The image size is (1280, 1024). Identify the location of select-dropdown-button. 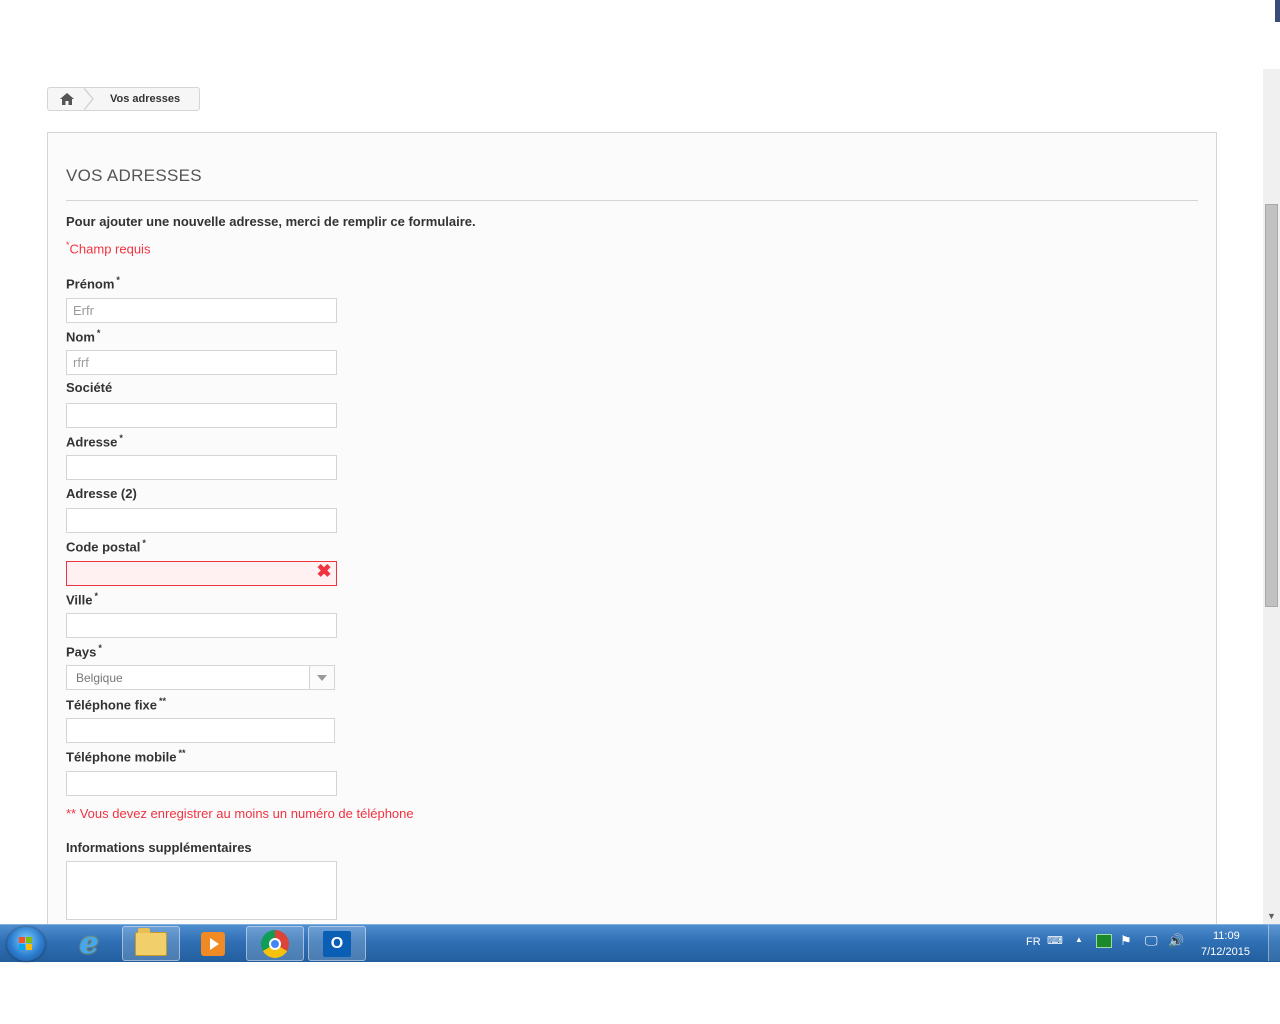
(321, 677).